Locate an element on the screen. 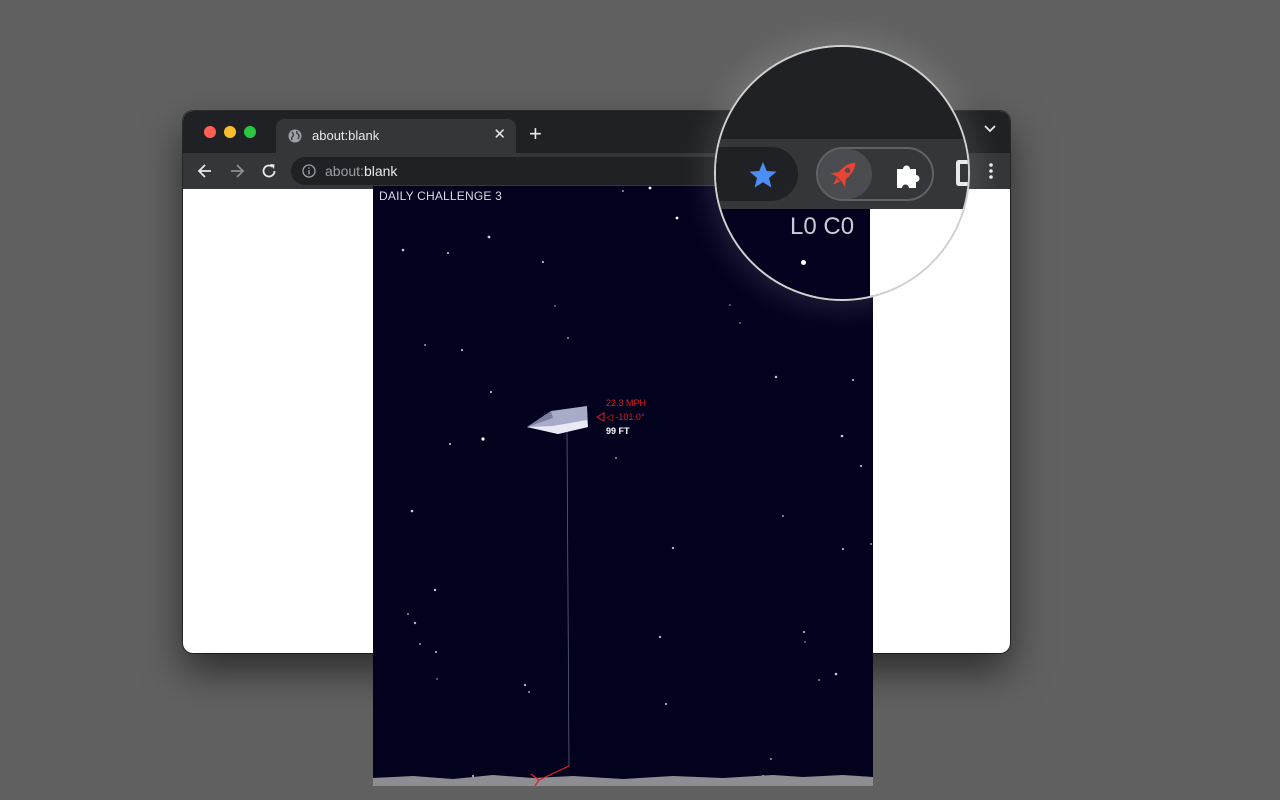 The image size is (1280, 800). angle-readout: ◁ -101.0° is located at coordinates (625, 417).